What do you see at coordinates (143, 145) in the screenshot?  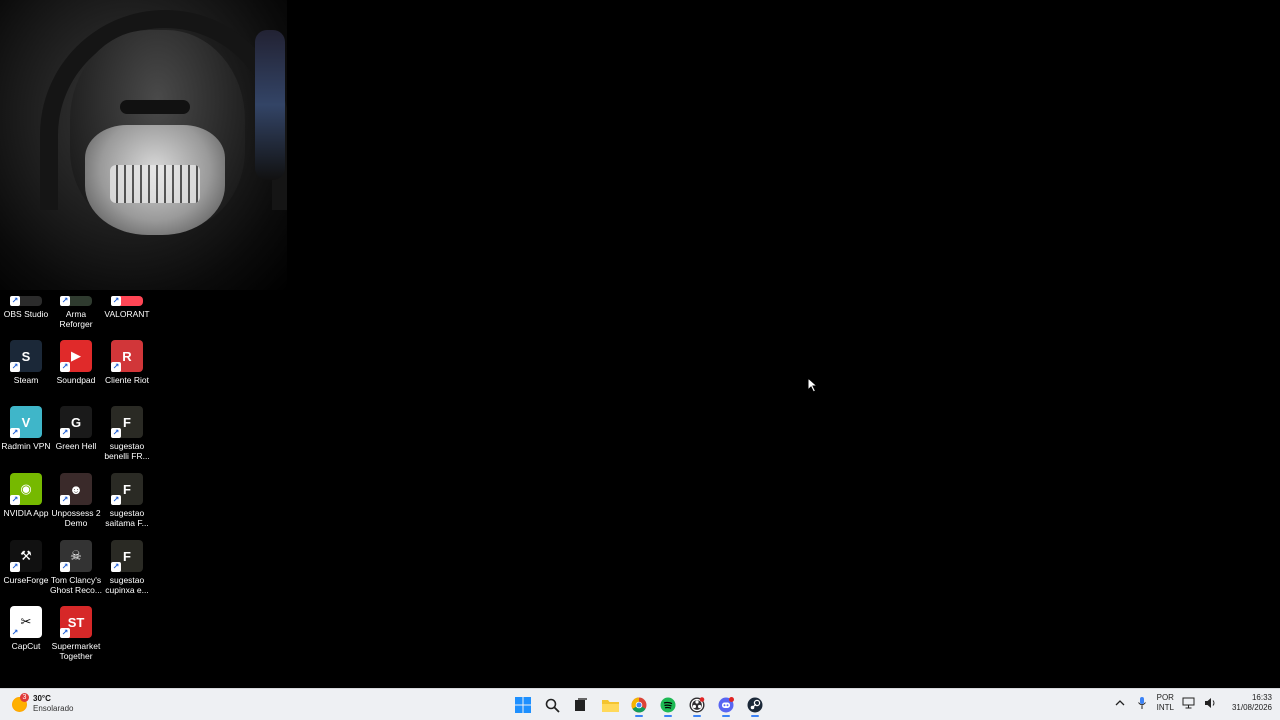 I see `webcam-overlay` at bounding box center [143, 145].